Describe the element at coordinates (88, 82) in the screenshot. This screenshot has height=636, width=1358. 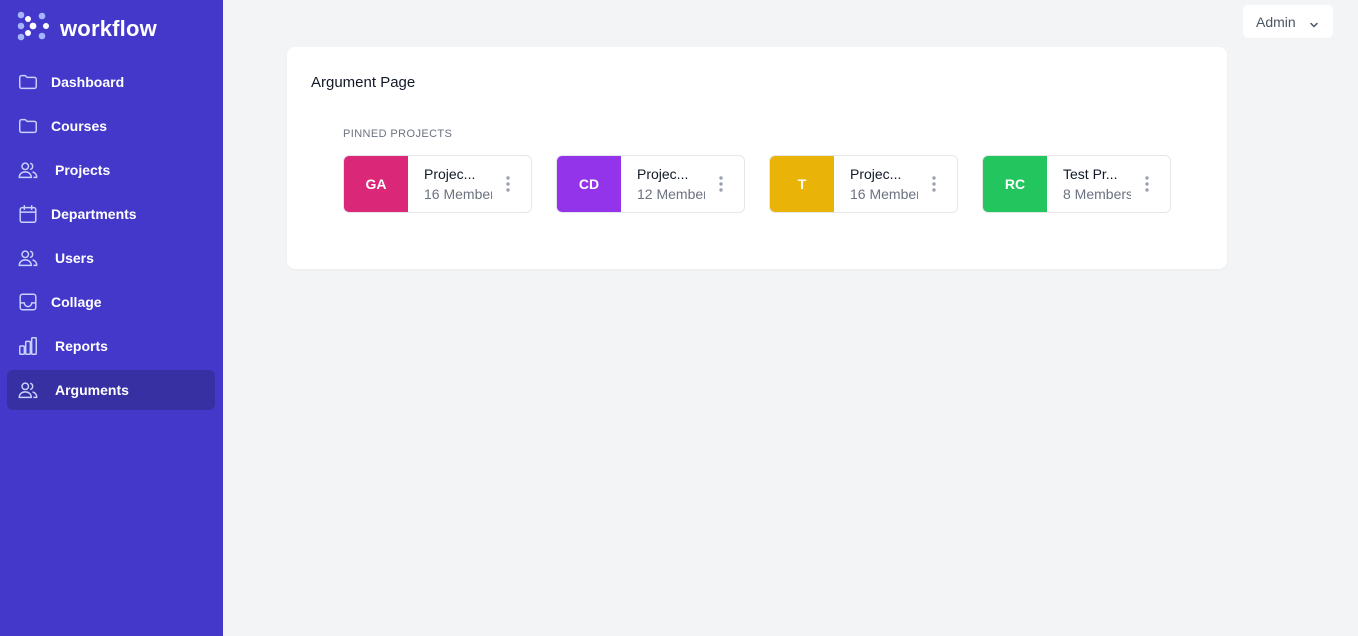
I see `sidebar-item-label: Dashboard` at that location.